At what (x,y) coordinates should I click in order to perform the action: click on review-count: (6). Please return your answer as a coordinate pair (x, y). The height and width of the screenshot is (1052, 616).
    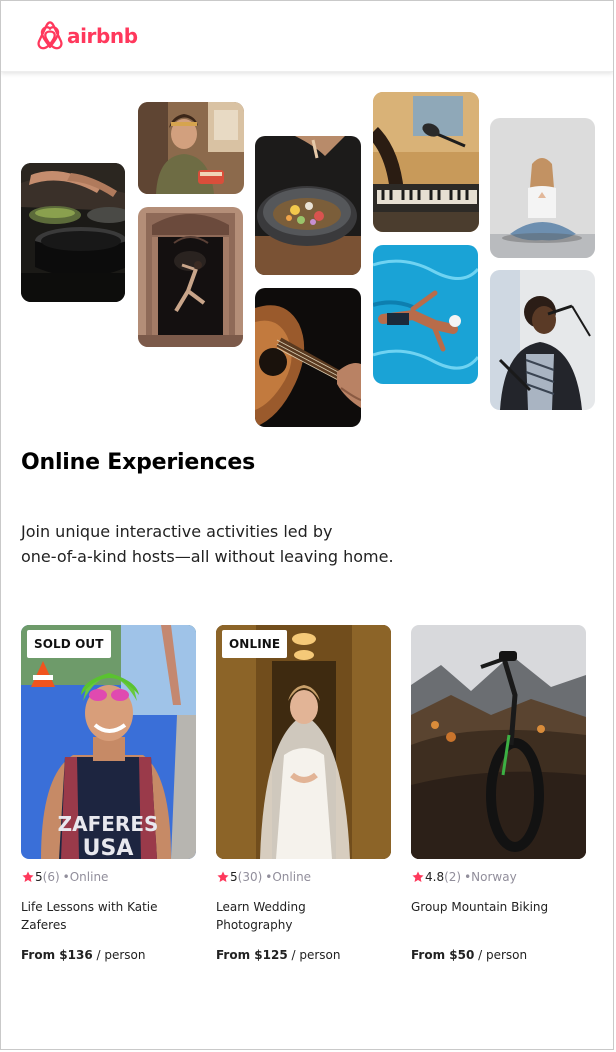
    Looking at the image, I should click on (51, 877).